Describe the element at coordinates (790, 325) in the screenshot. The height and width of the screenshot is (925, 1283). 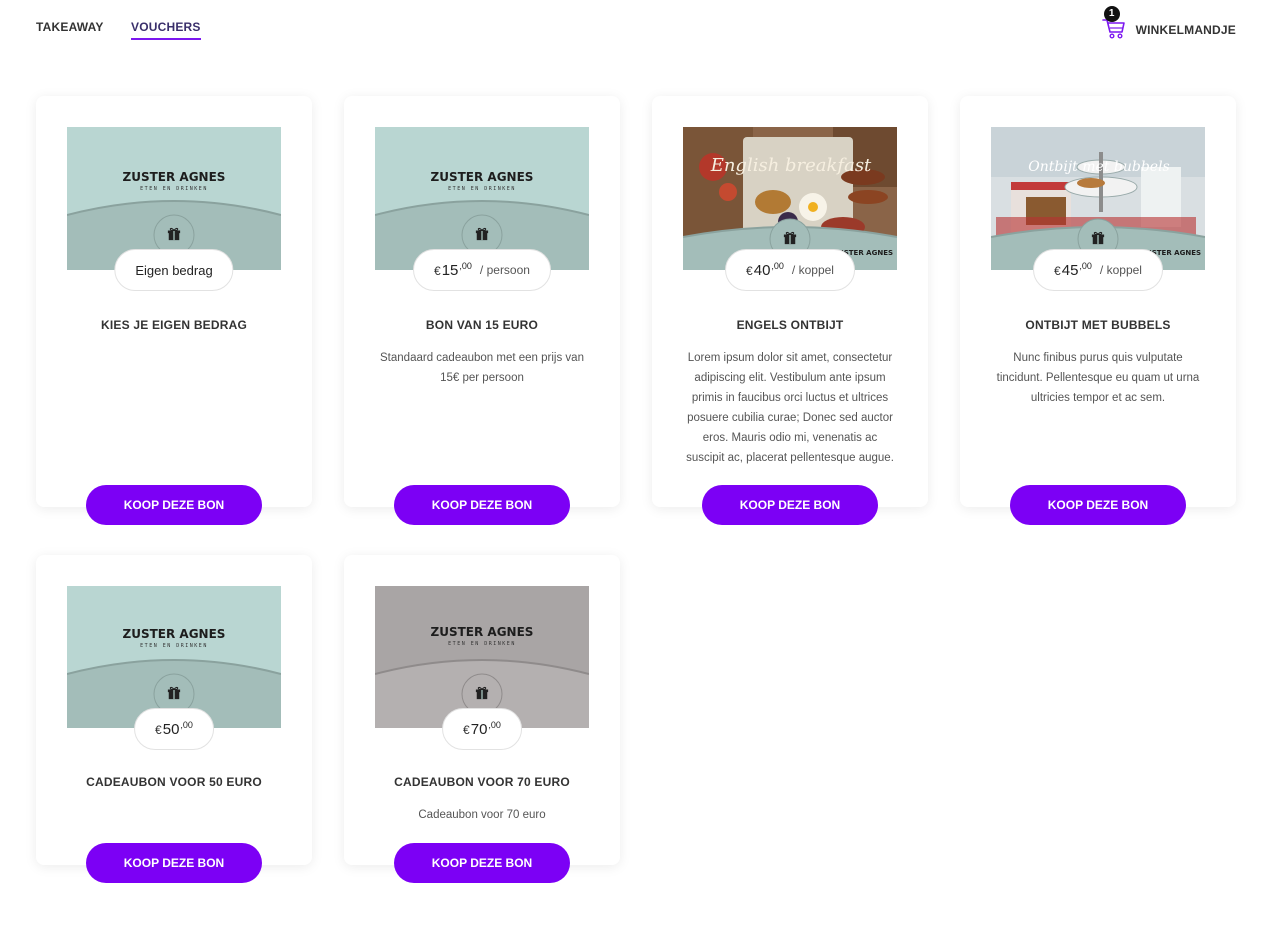
I see `voucher-title: ENGELS ONTBIJT` at that location.